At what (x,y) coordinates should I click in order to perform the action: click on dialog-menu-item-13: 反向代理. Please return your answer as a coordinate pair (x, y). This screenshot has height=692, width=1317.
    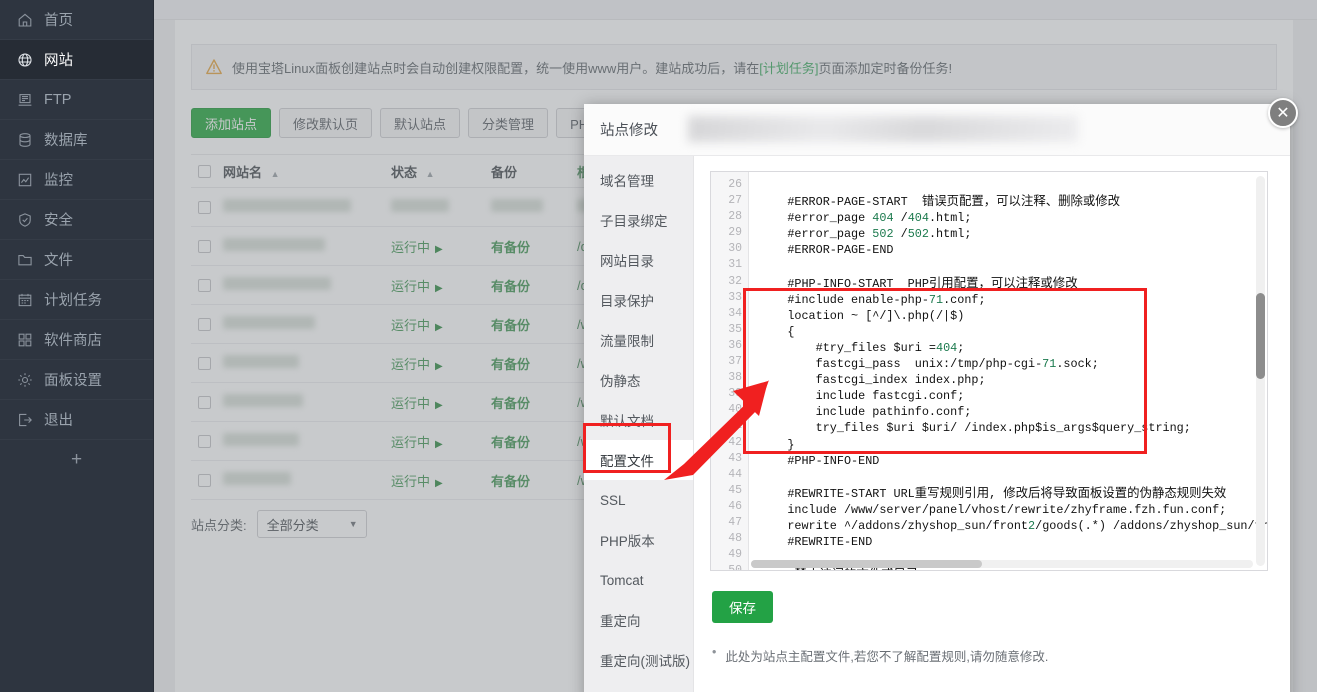
    Looking at the image, I should click on (638, 686).